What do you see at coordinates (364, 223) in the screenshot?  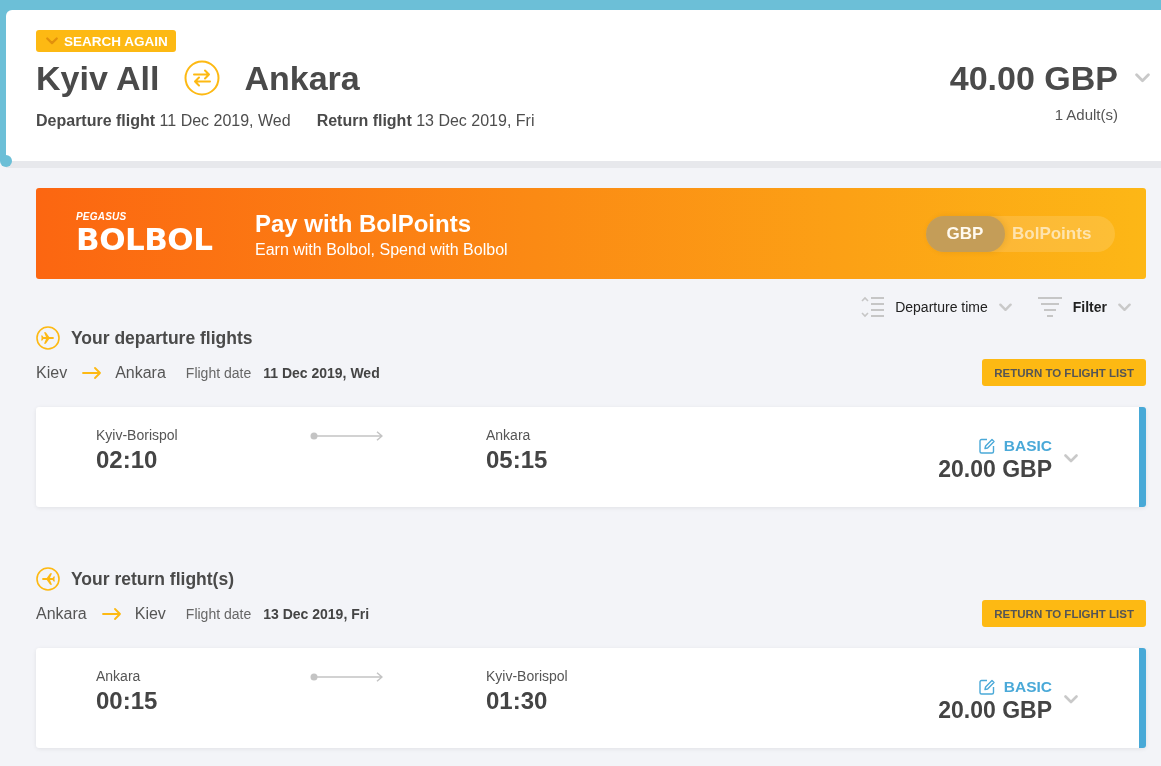 I see `banner-title: Pay with BolPoints` at bounding box center [364, 223].